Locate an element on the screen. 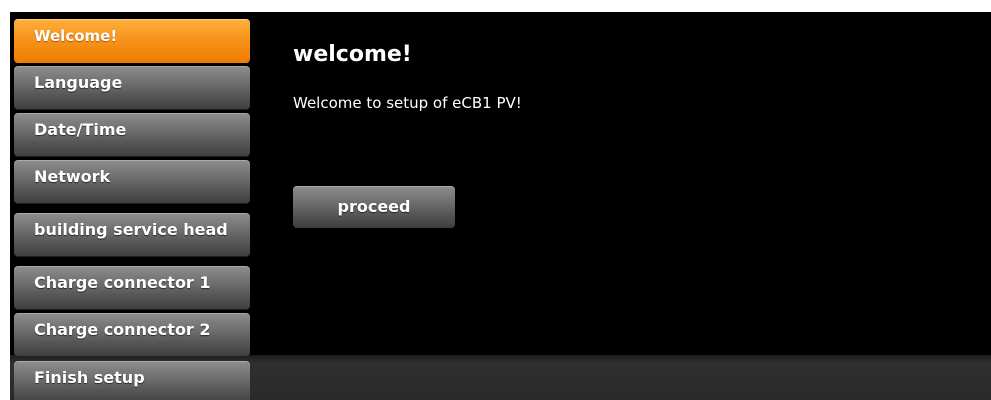 This screenshot has width=991, height=400. welcome-message: Welcome to setup of eCB1 PV! is located at coordinates (407, 103).